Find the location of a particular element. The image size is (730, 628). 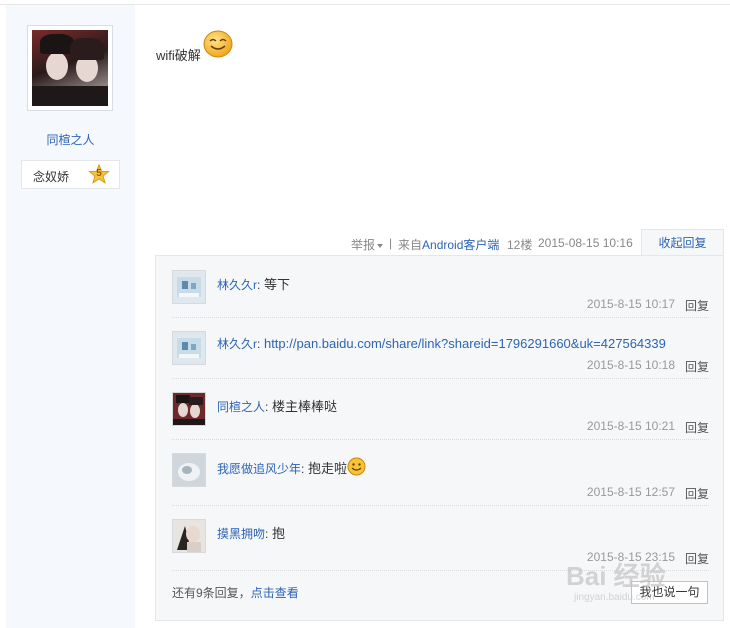

reply-content: 等下 is located at coordinates (276, 284).